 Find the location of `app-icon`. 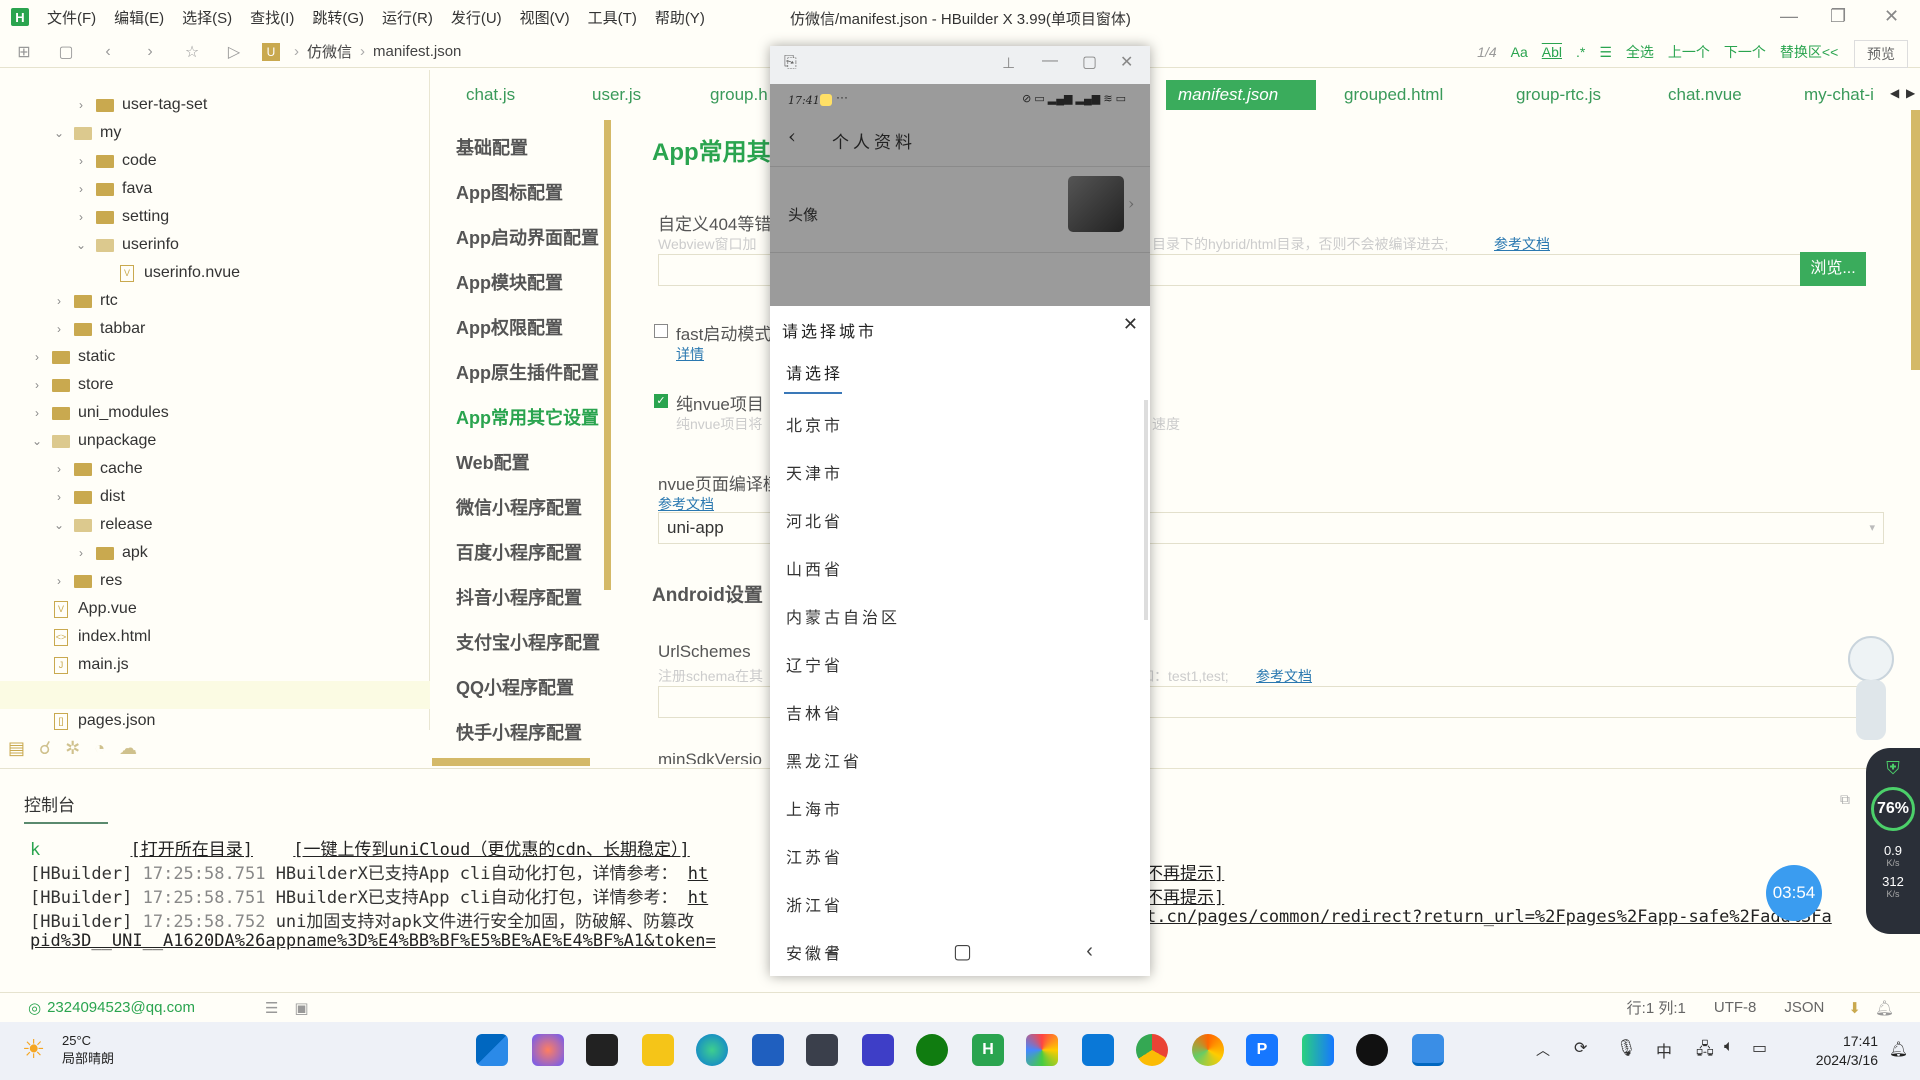

app-icon is located at coordinates (822, 1050).